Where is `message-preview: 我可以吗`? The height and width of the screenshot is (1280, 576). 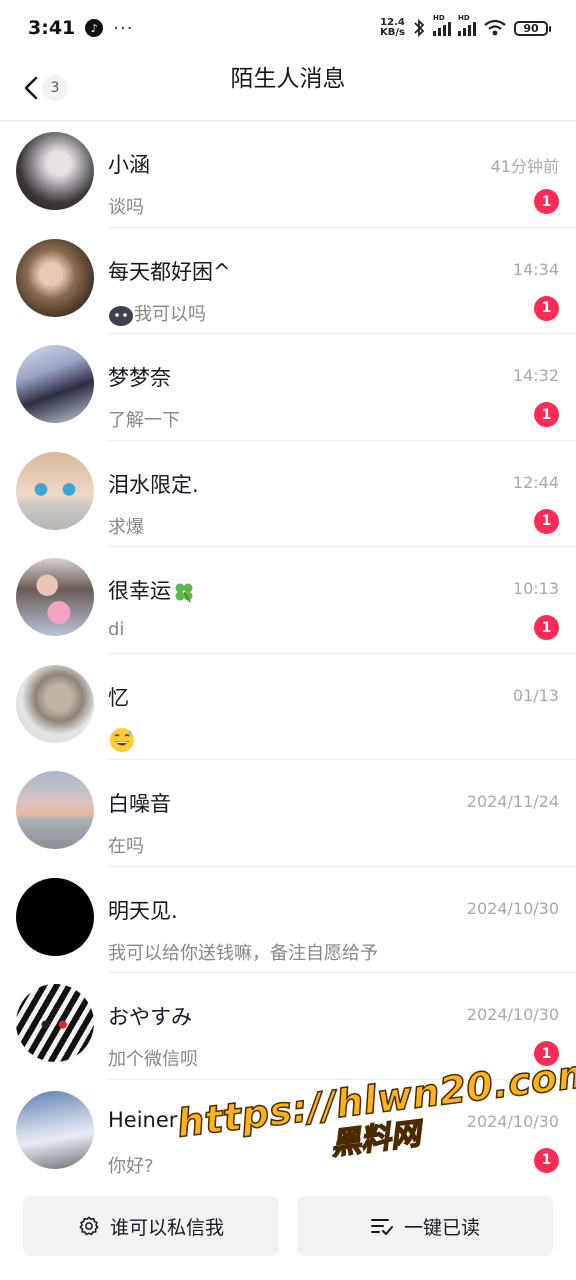
message-preview: 我可以吗 is located at coordinates (157, 313).